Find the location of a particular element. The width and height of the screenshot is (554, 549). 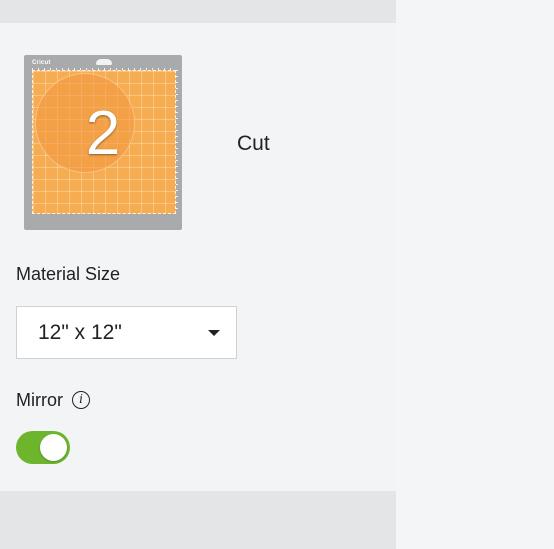

top-bar is located at coordinates (198, 11).